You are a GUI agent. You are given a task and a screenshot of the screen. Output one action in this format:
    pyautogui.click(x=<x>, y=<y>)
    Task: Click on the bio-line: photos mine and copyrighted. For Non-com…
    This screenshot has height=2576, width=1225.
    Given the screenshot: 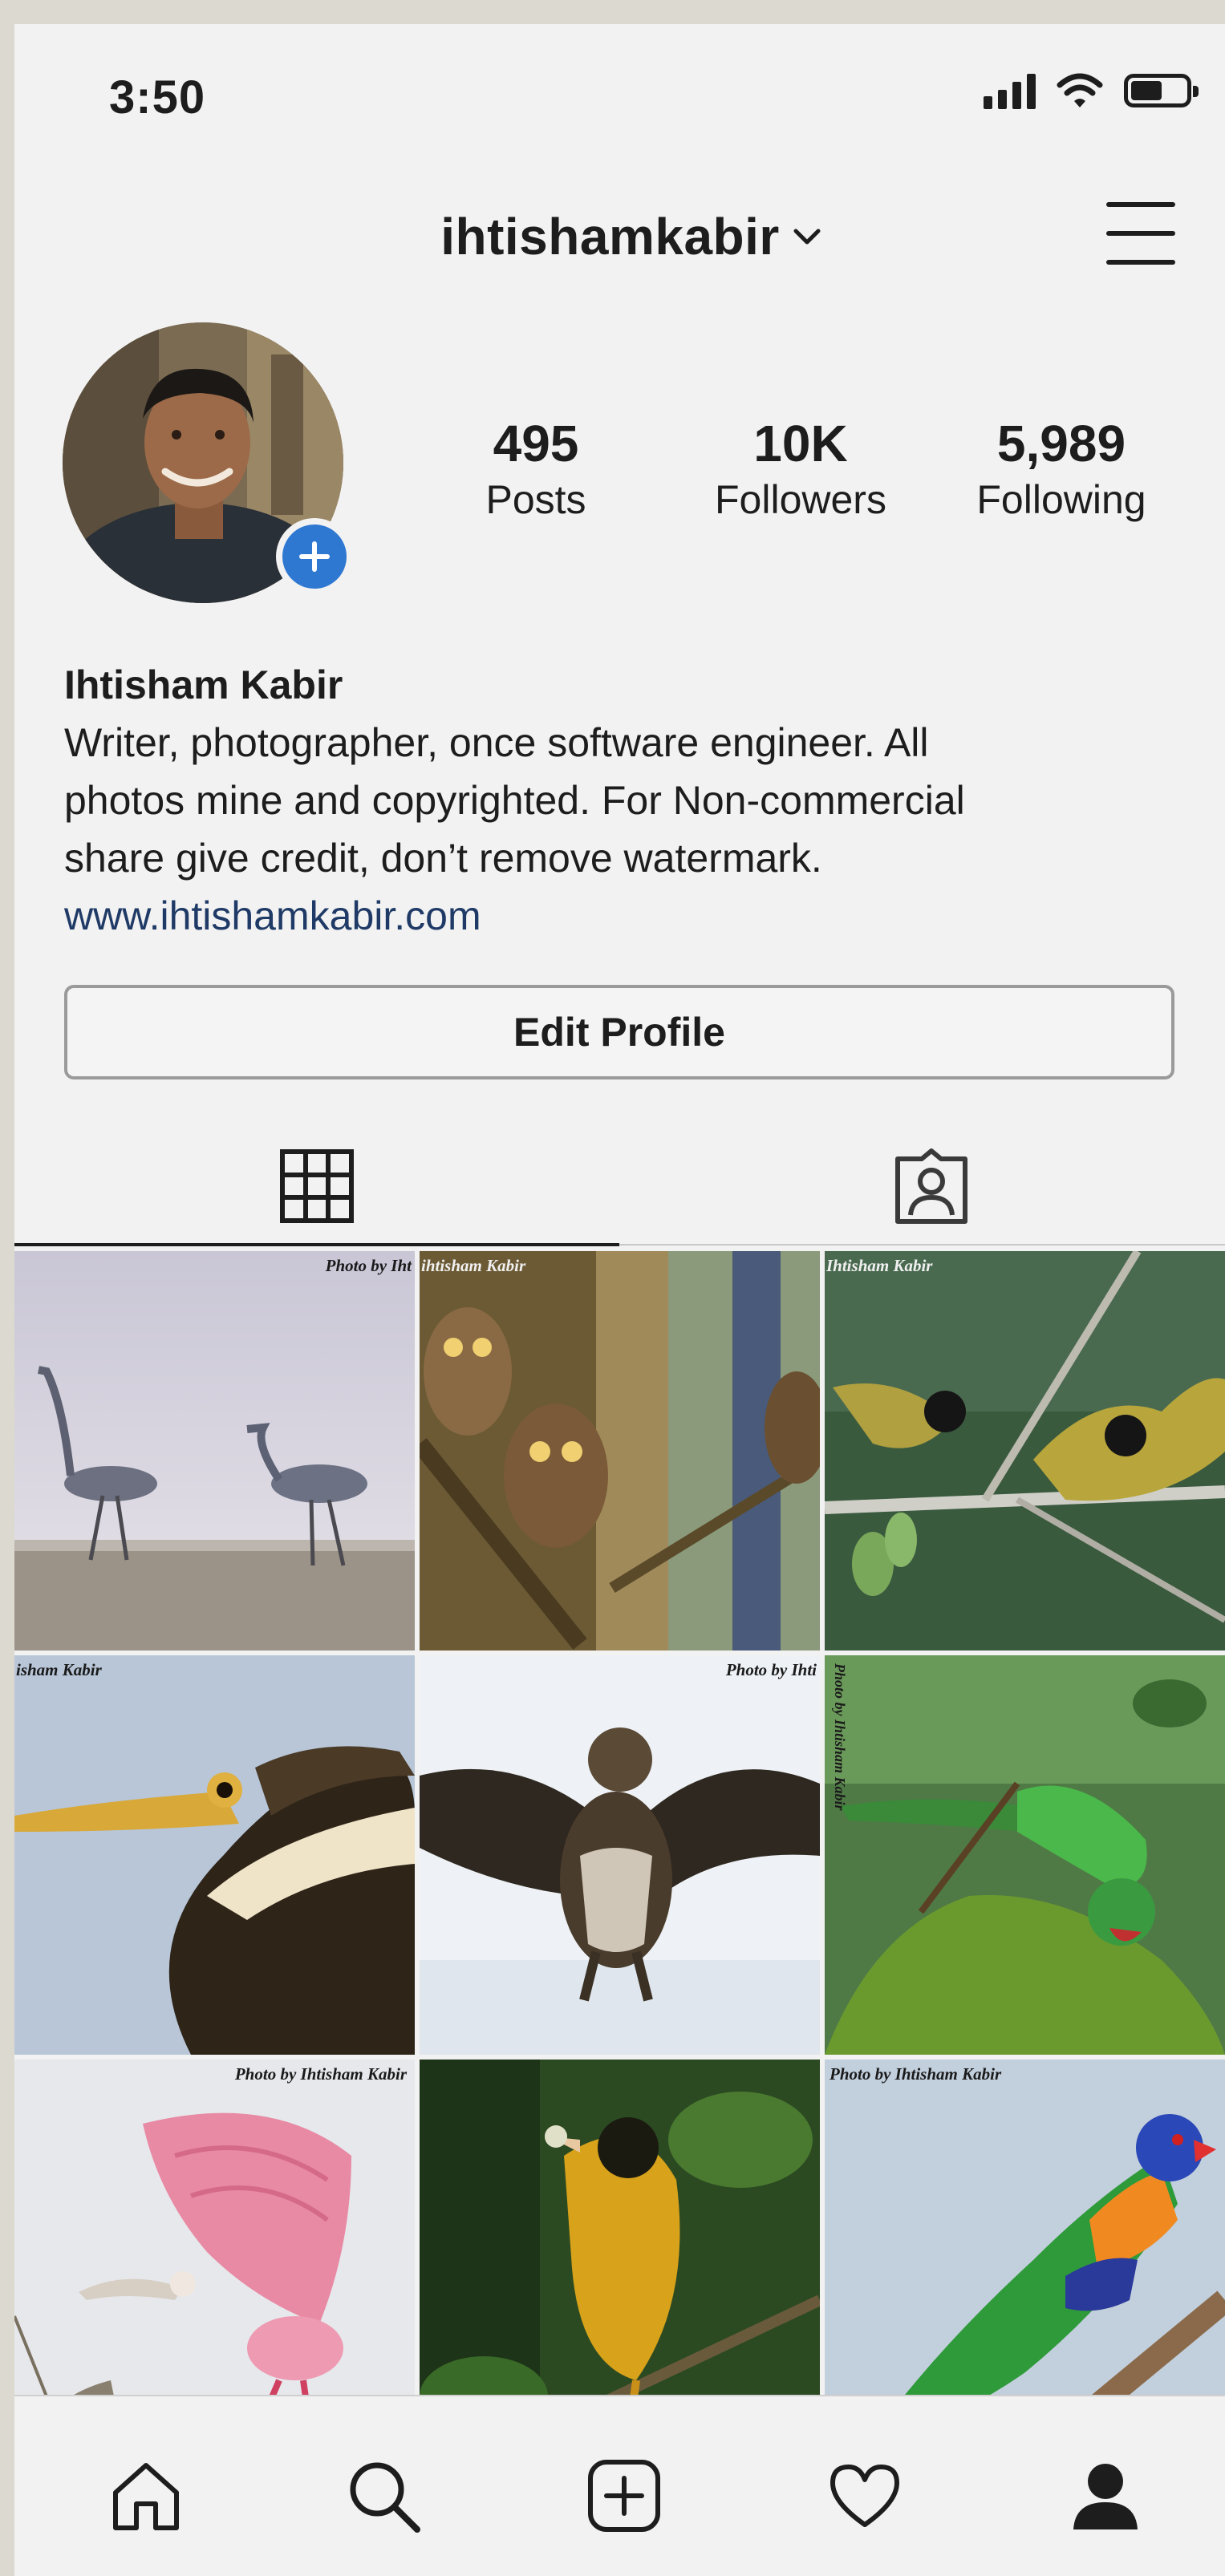 What is the action you would take?
    pyautogui.click(x=514, y=800)
    